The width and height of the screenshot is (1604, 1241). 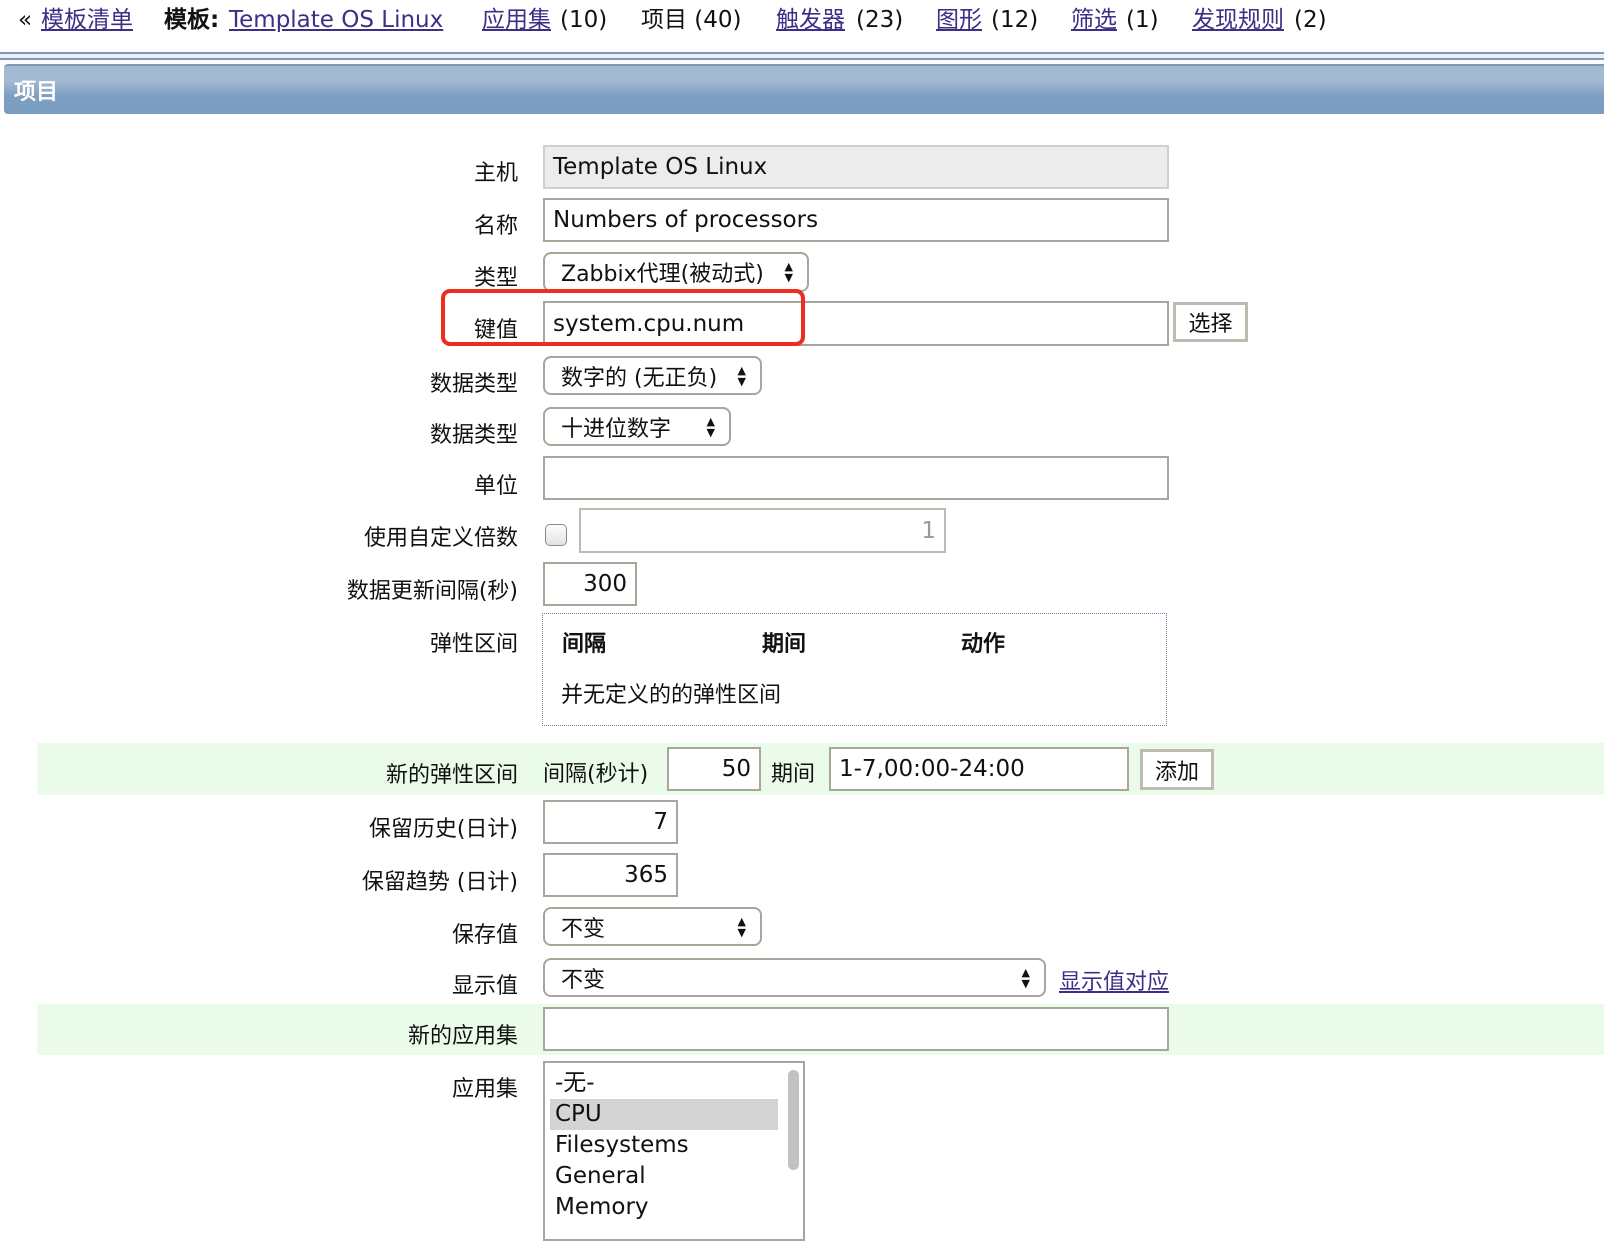 I want to click on application-option: -无-, so click(x=664, y=1083).